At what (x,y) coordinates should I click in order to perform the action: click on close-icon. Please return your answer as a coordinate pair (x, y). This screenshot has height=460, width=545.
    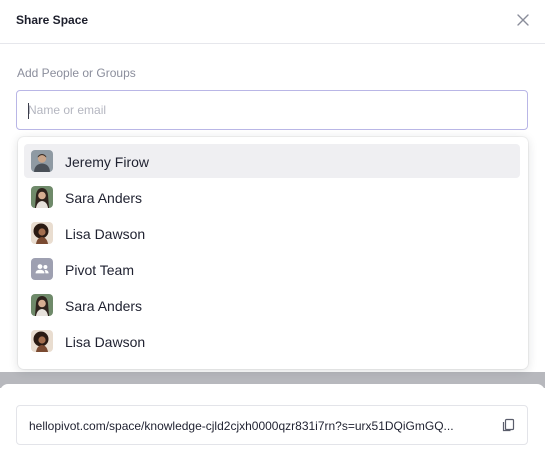
    Looking at the image, I should click on (523, 20).